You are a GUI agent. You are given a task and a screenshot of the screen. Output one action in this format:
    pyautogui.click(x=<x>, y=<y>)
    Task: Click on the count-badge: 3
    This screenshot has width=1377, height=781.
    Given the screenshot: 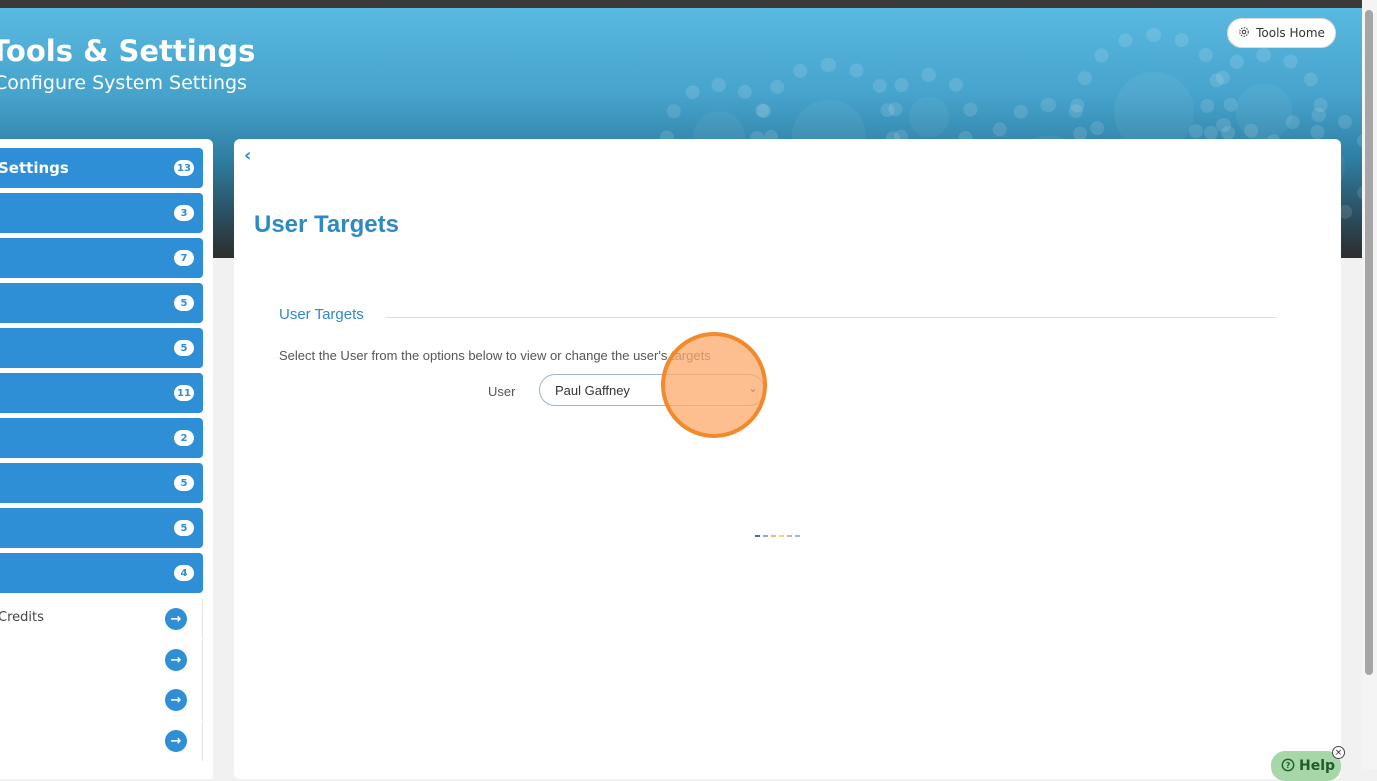 What is the action you would take?
    pyautogui.click(x=184, y=213)
    